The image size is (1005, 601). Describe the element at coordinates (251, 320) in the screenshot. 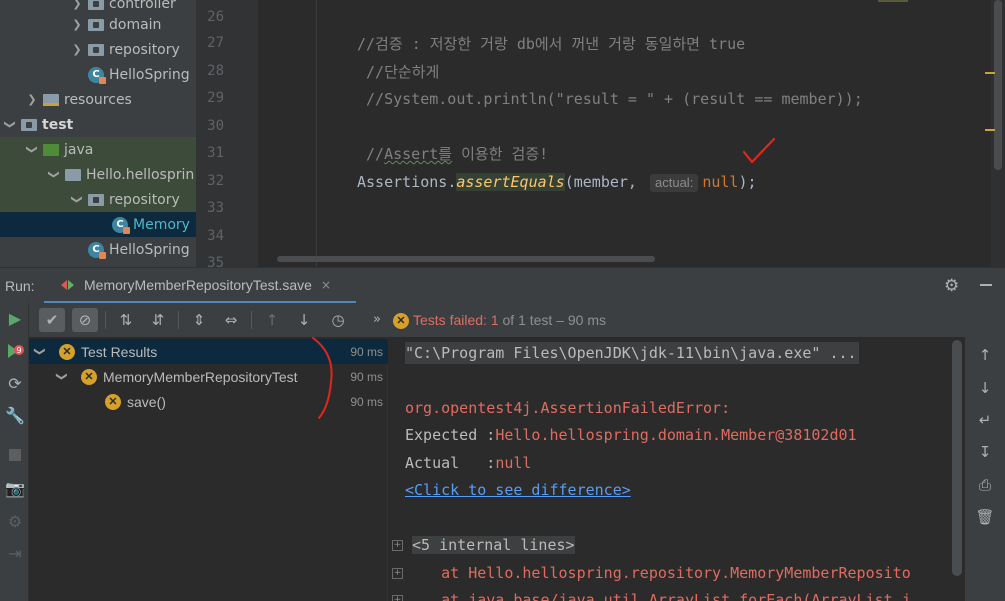

I see `toolbar-separator` at that location.